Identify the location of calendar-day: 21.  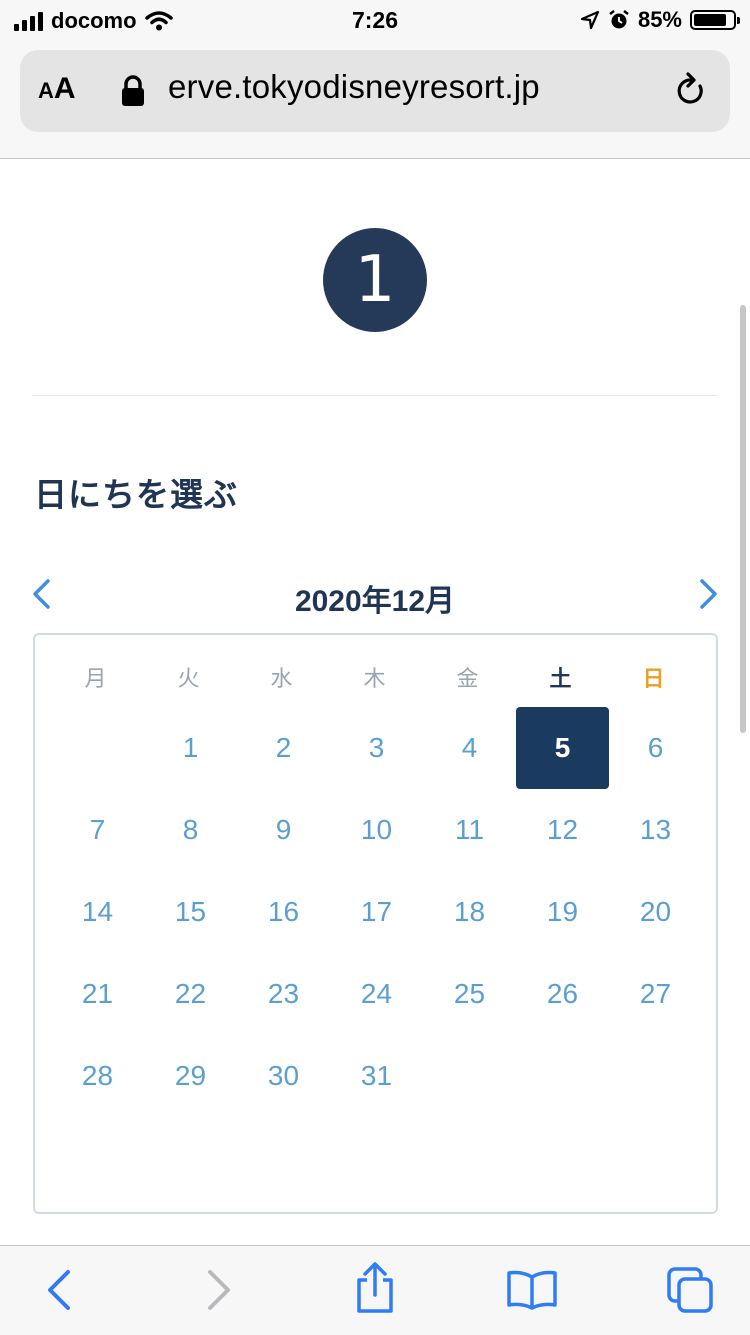
(97, 994).